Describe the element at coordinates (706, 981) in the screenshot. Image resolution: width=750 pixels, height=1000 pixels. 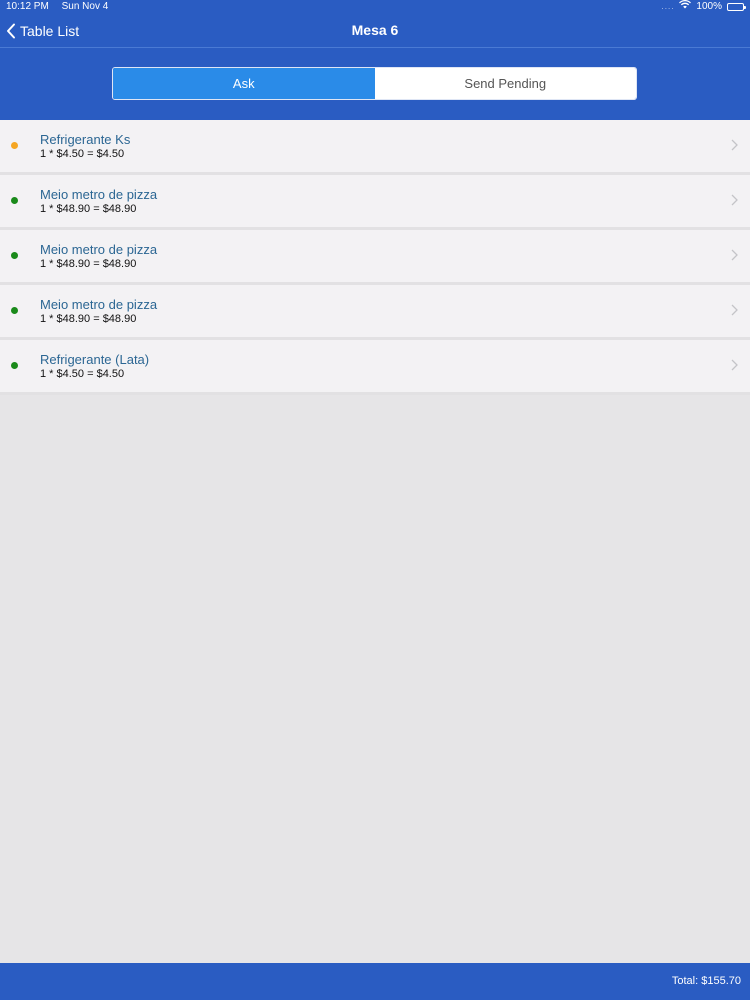
I see `order-total: Total: $155.70` at that location.